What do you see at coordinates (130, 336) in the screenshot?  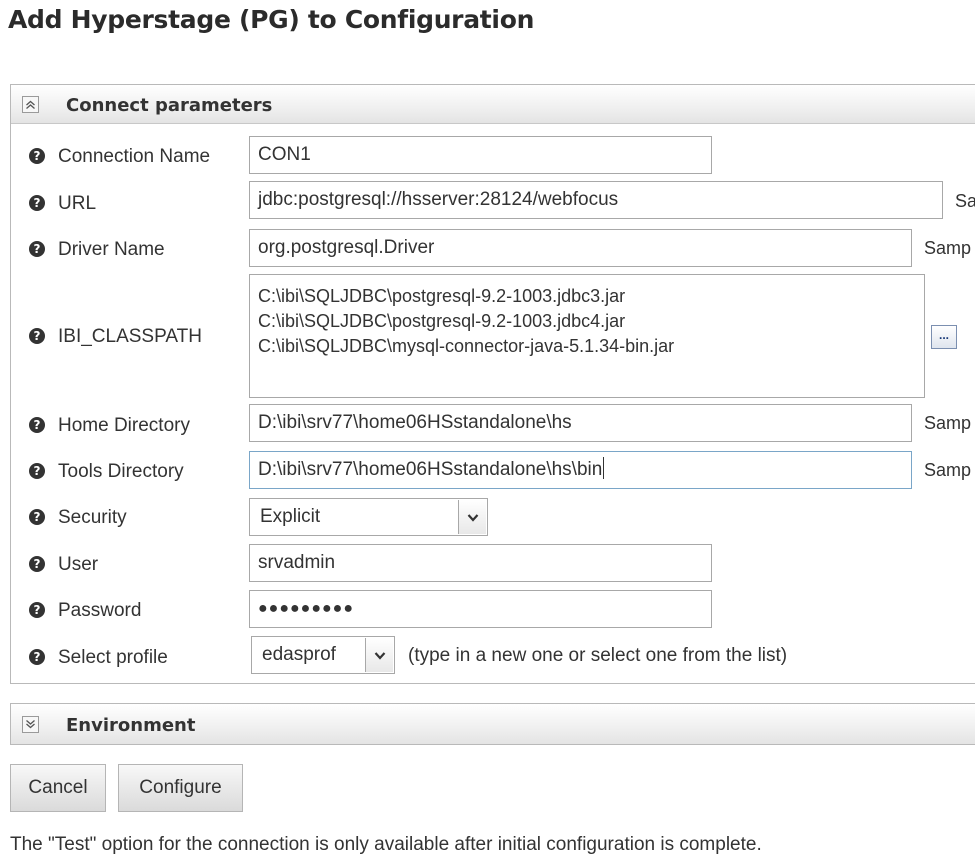 I see `ibi-classpath-label: IBI_CLASSPATH` at bounding box center [130, 336].